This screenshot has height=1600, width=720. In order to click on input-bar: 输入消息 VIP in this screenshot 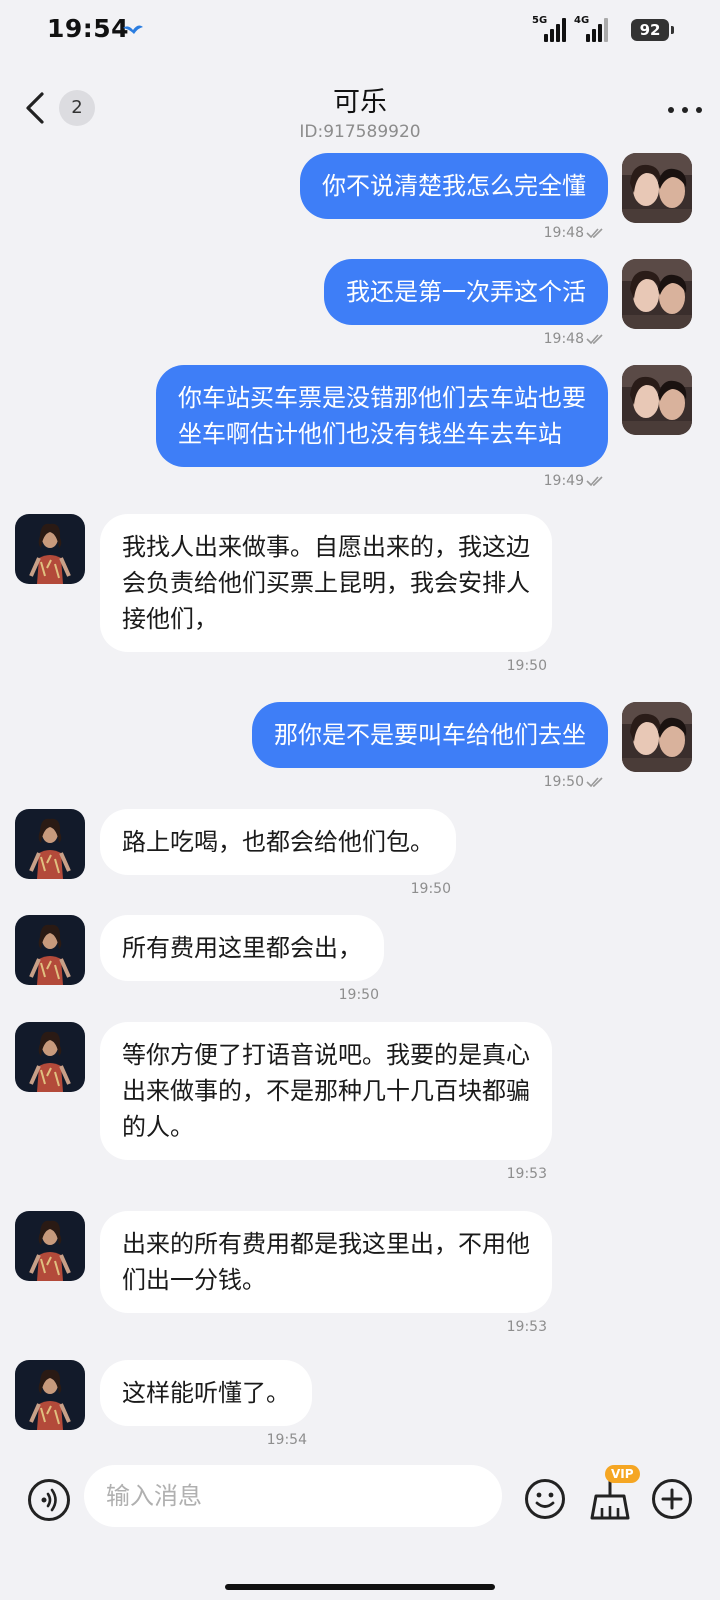, I will do `click(360, 1525)`.